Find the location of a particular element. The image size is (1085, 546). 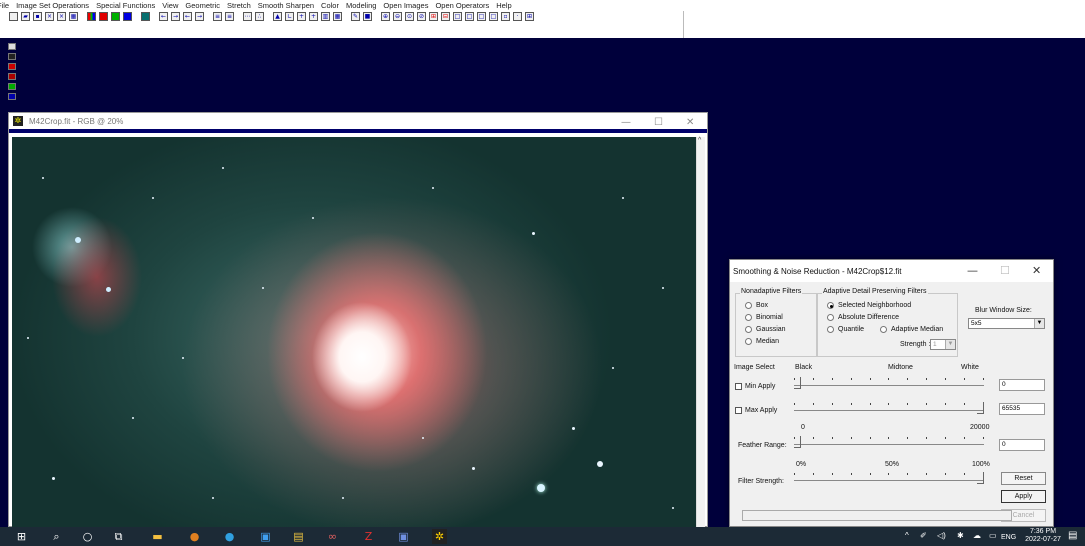

menu-stretch: Stretch is located at coordinates (239, 5).